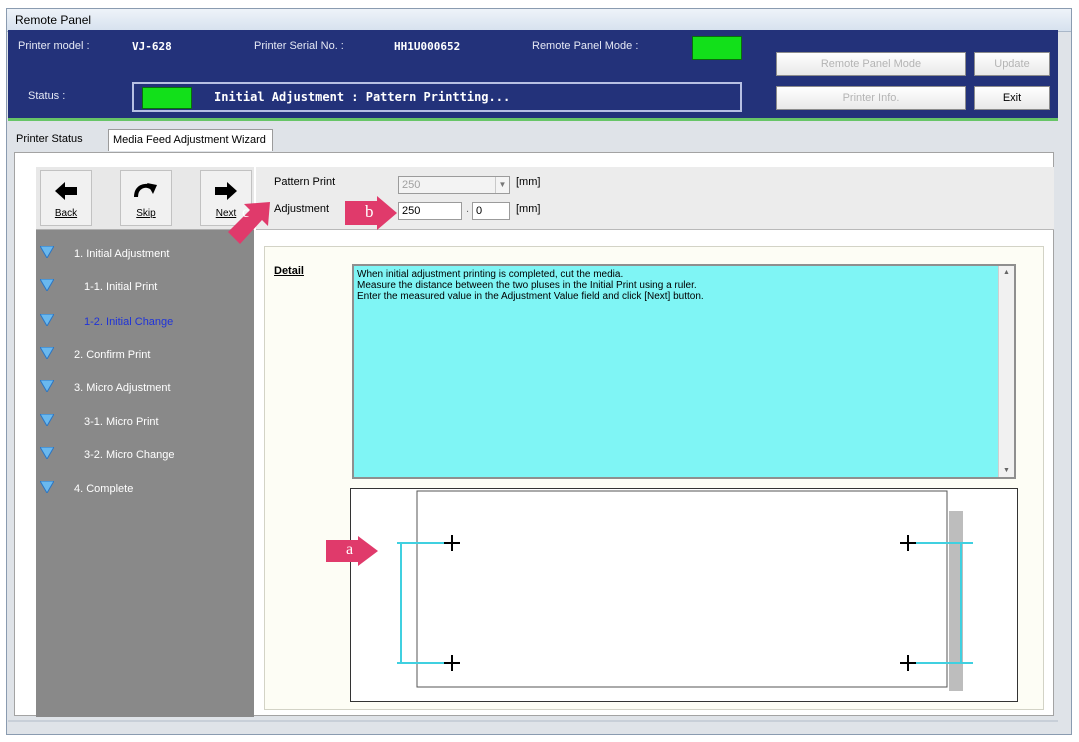 The height and width of the screenshot is (742, 1079). Describe the element at coordinates (871, 64) in the screenshot. I see `remote-panel-mode-button: Remote Panel Mode` at that location.